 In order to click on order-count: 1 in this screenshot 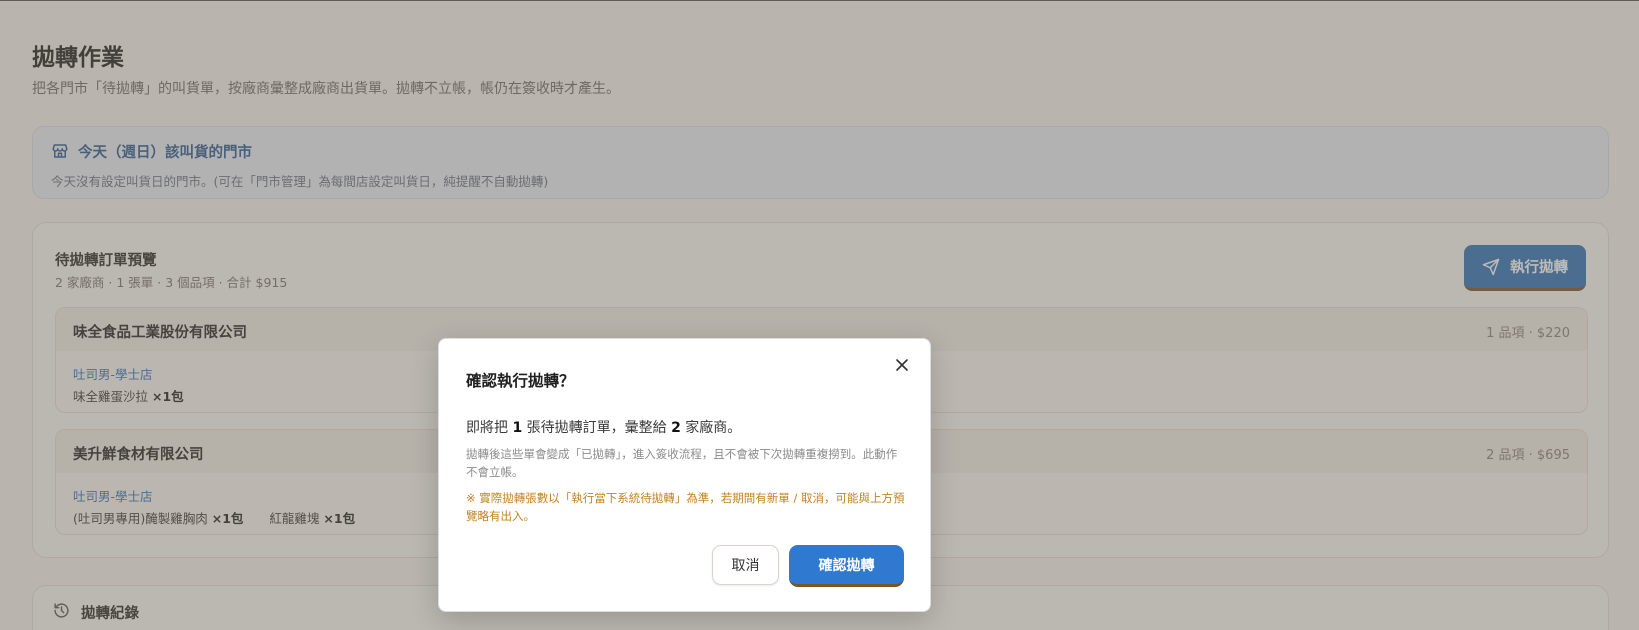, I will do `click(517, 428)`.